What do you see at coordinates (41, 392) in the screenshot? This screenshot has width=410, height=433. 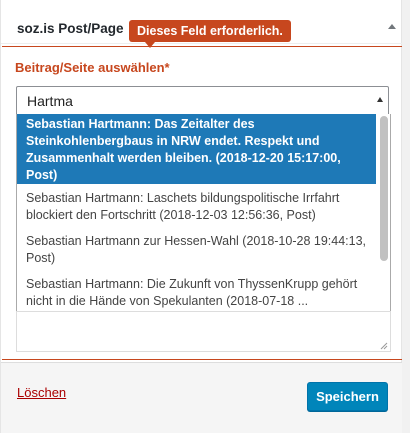 I see `delete-link: Löschen` at bounding box center [41, 392].